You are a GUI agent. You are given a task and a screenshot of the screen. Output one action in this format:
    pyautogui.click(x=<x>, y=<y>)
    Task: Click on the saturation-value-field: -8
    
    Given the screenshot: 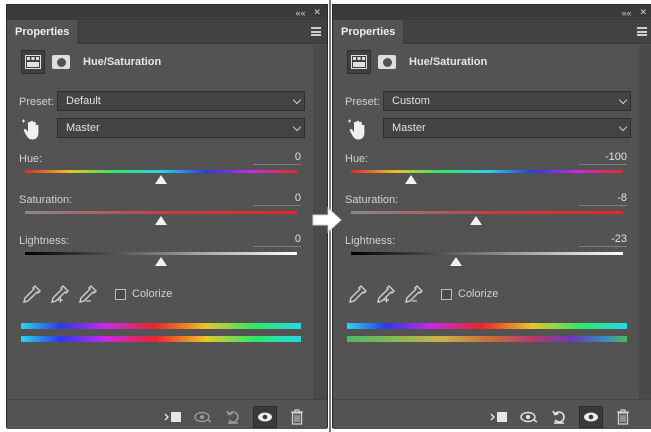 What is the action you would take?
    pyautogui.click(x=603, y=199)
    